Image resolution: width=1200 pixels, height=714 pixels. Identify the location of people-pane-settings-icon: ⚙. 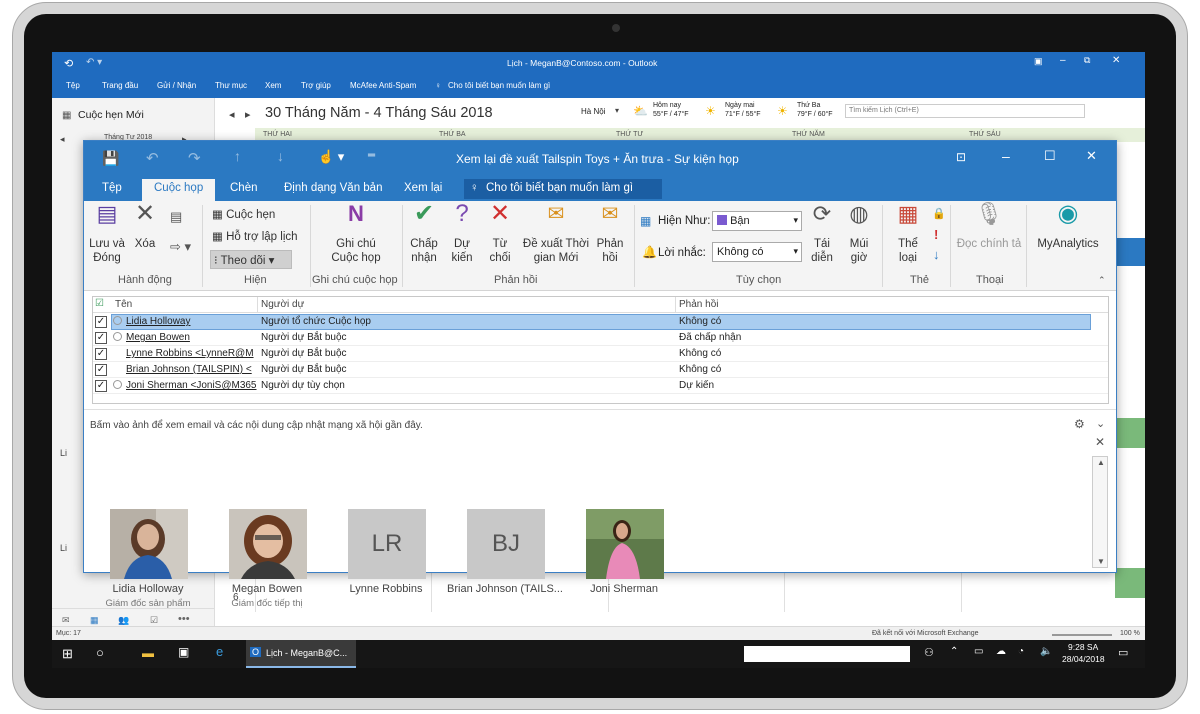
(1079, 424).